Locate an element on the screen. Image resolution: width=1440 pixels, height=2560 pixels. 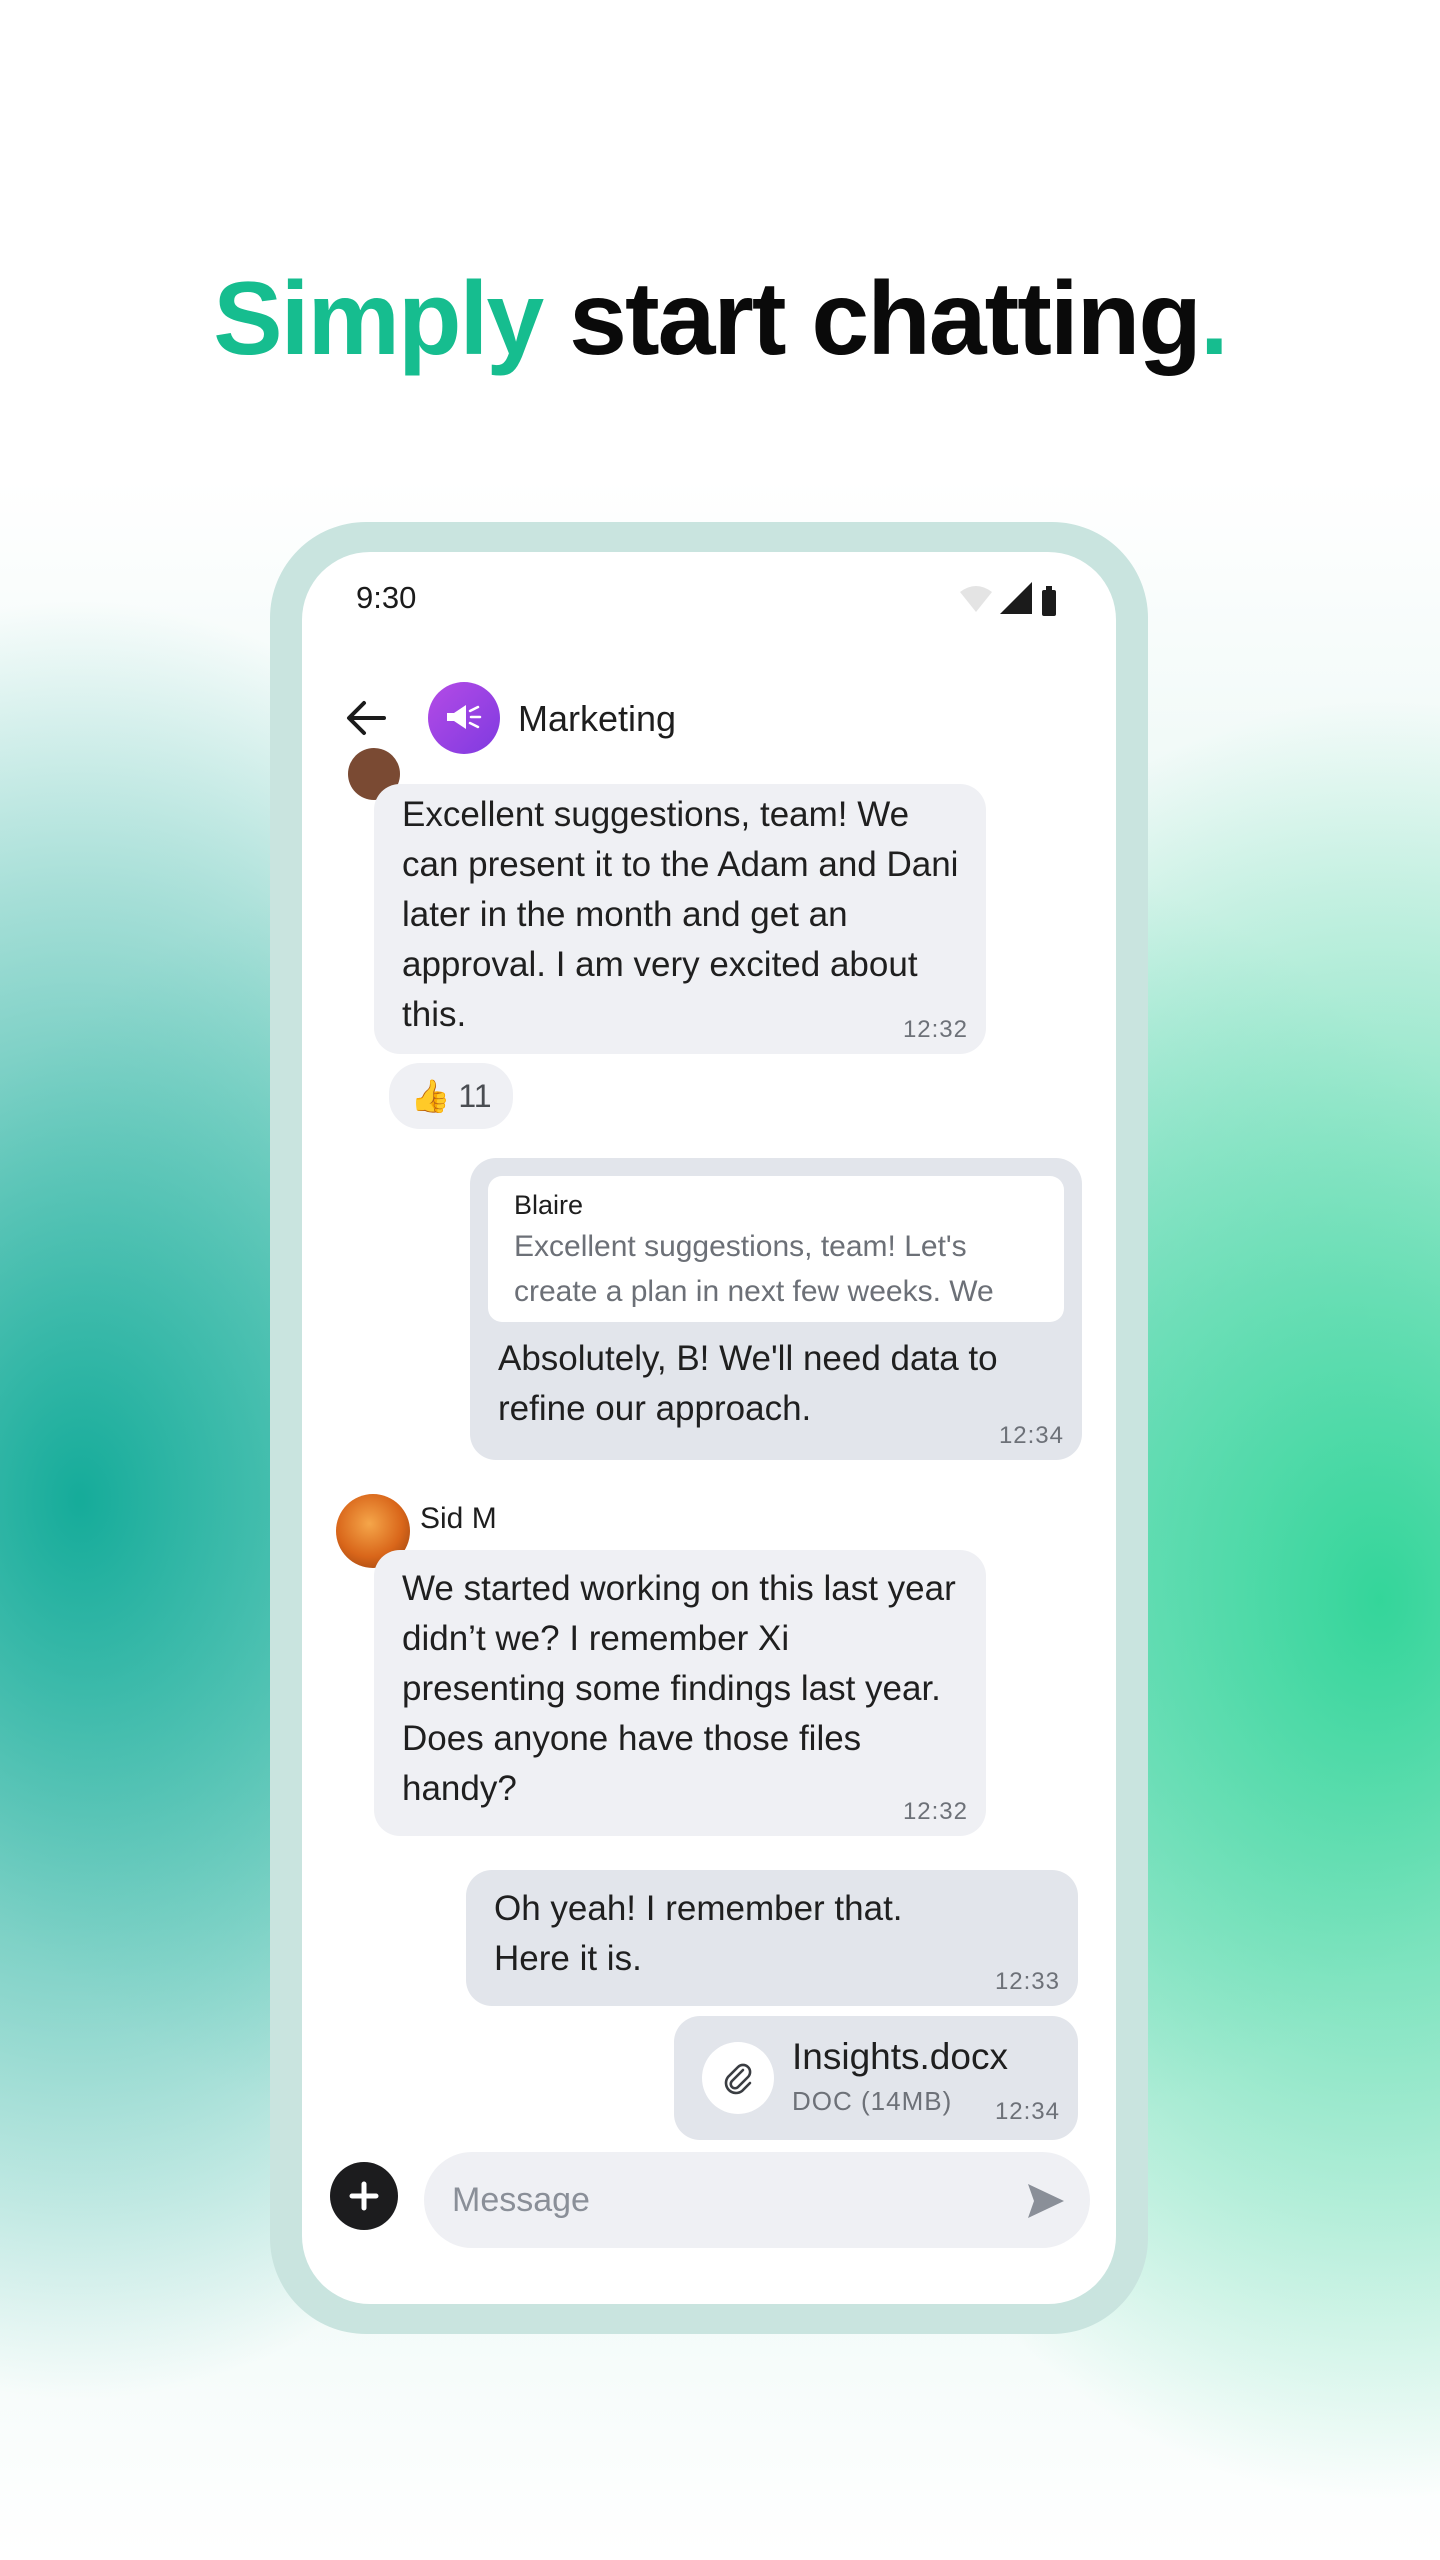
chat-title: Marketing is located at coordinates (597, 718).